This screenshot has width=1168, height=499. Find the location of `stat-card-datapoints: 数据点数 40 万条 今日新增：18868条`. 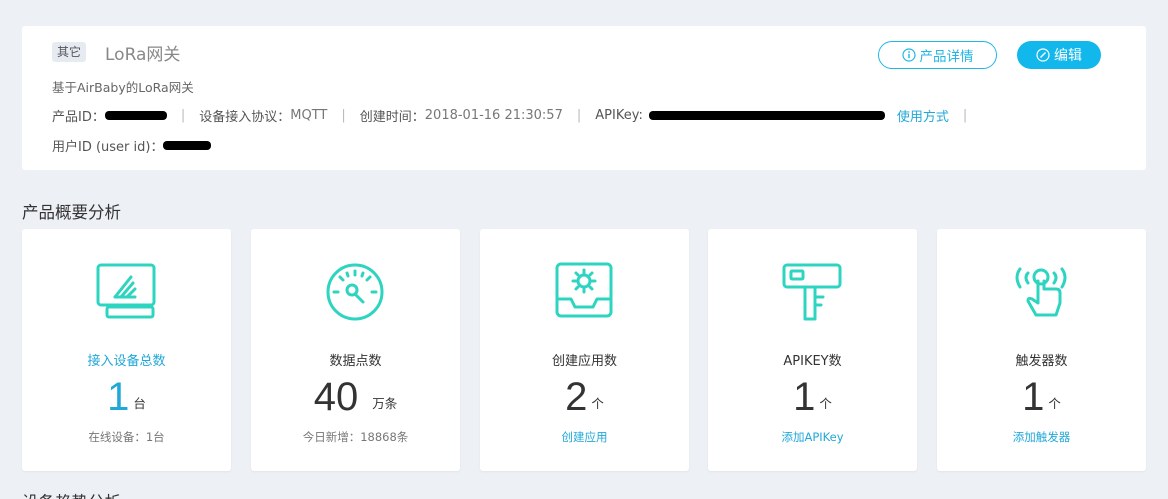

stat-card-datapoints: 数据点数 40 万条 今日新增：18868条 is located at coordinates (355, 350).